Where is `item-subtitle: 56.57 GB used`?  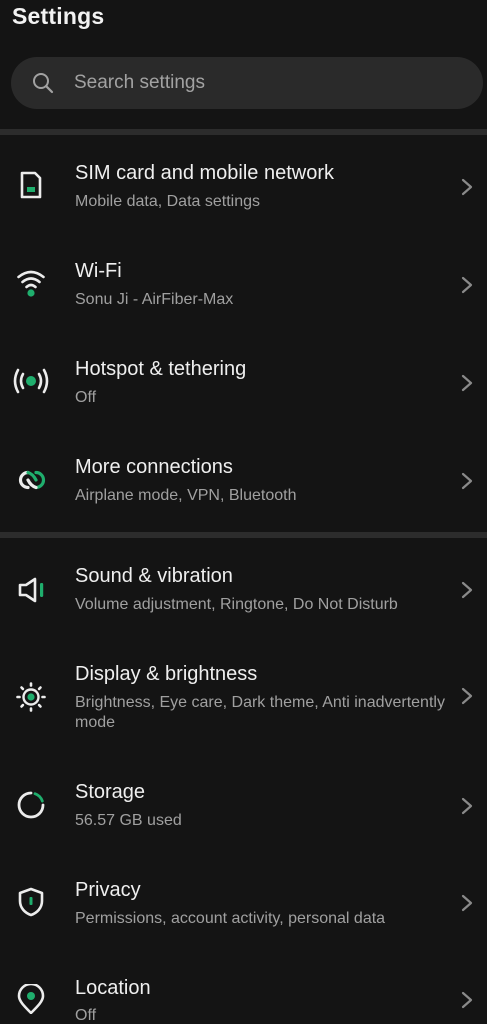
item-subtitle: 56.57 GB used is located at coordinates (128, 820).